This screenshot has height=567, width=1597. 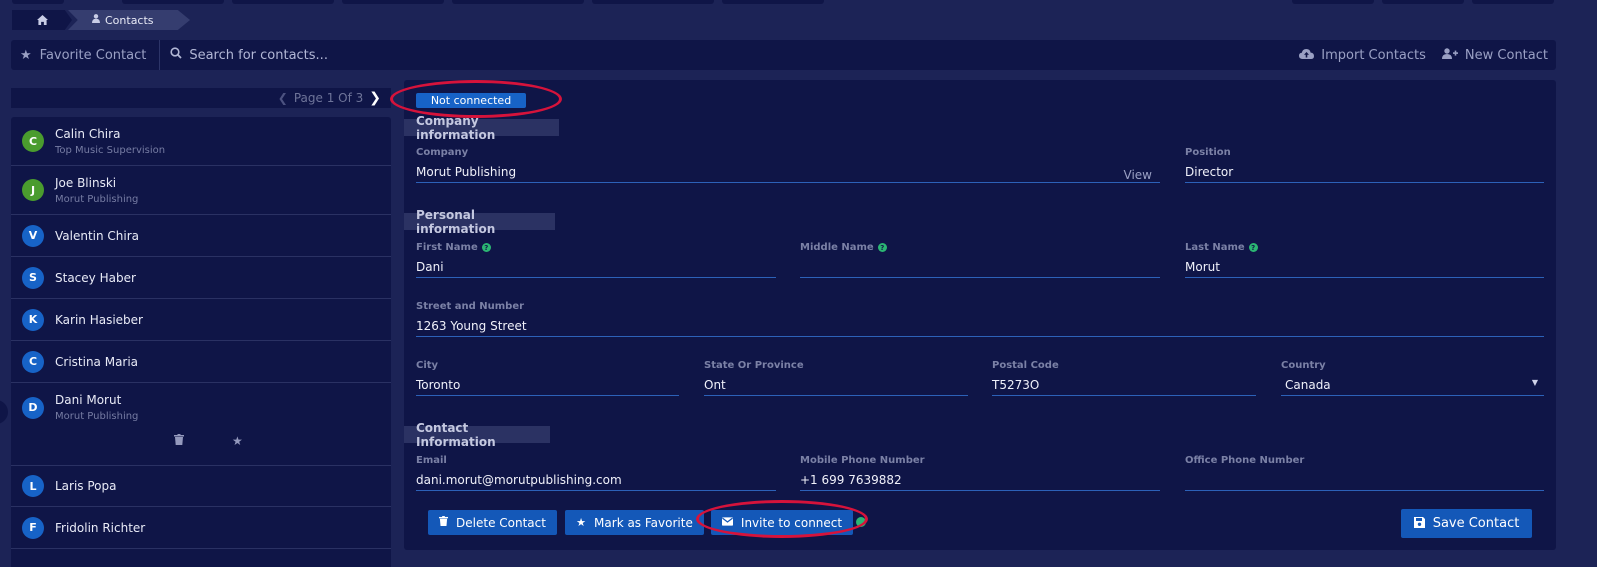 What do you see at coordinates (980, 260) in the screenshot?
I see `middle-name-field: Middle Name?` at bounding box center [980, 260].